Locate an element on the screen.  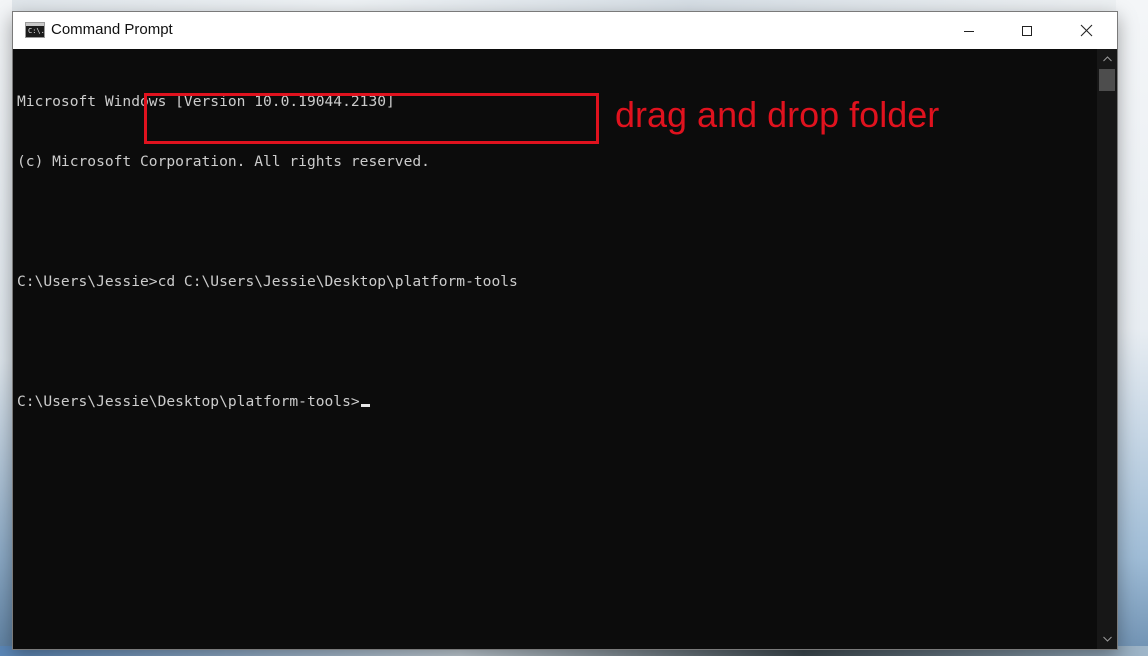
annotation-text: drag and drop folder is located at coordinates (777, 114).